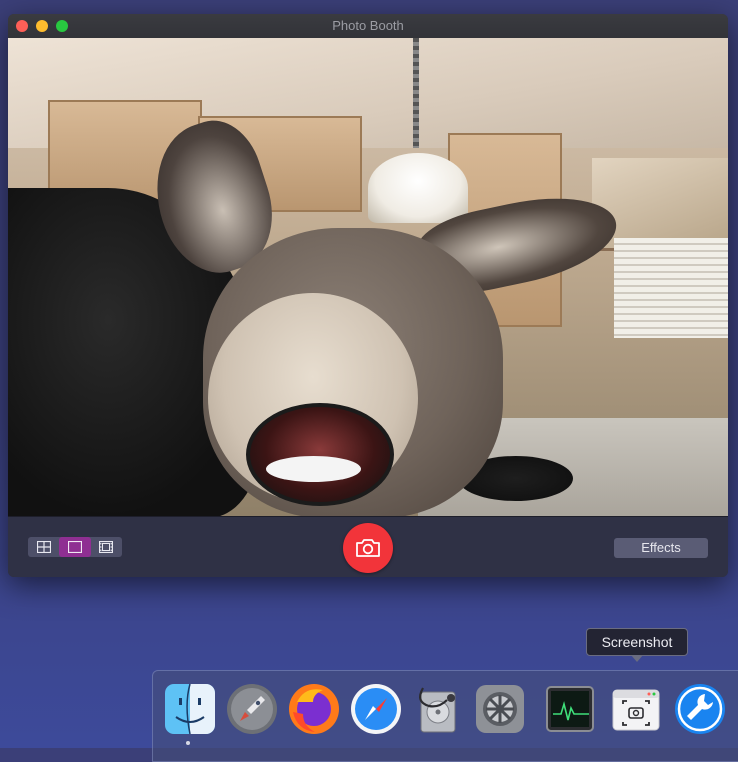  I want to click on four-up-mode-button, so click(43, 547).